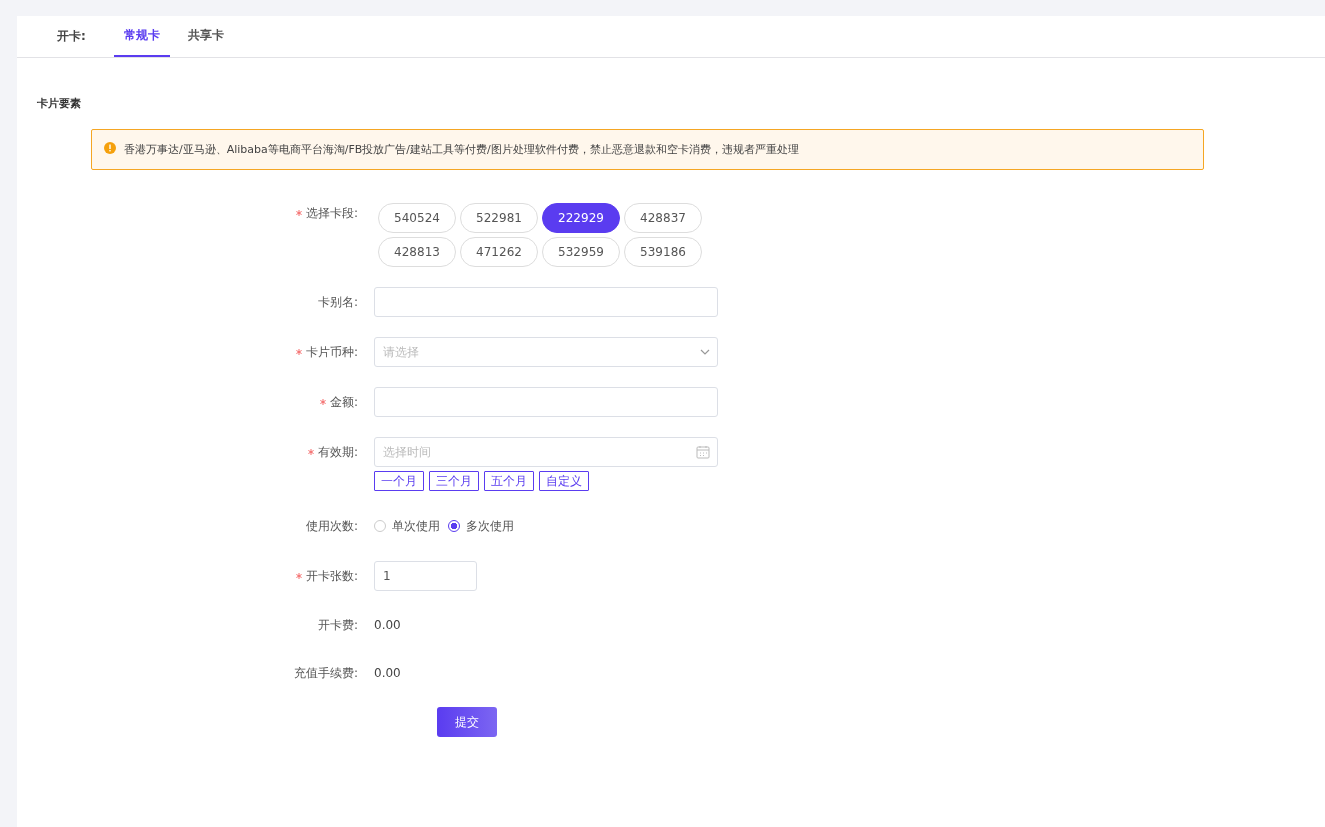 The image size is (1325, 827). Describe the element at coordinates (581, 218) in the screenshot. I see `card-bin-chip: 222929` at that location.